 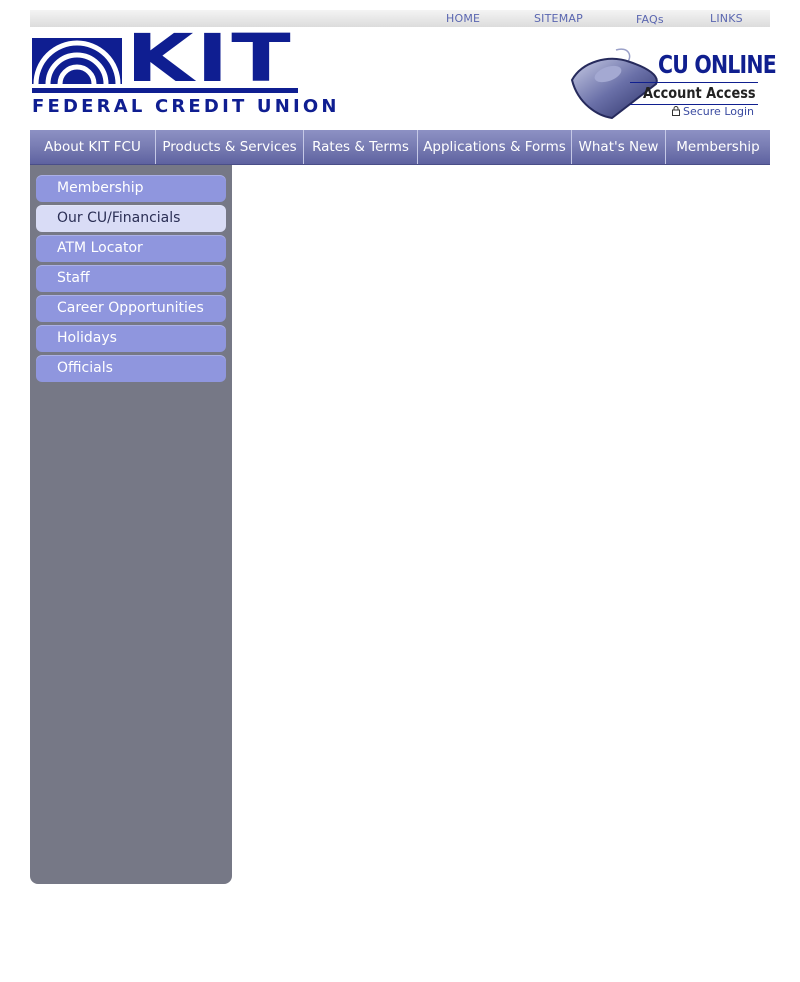 I want to click on sidebar-item-holidays: Holidays, so click(x=131, y=338).